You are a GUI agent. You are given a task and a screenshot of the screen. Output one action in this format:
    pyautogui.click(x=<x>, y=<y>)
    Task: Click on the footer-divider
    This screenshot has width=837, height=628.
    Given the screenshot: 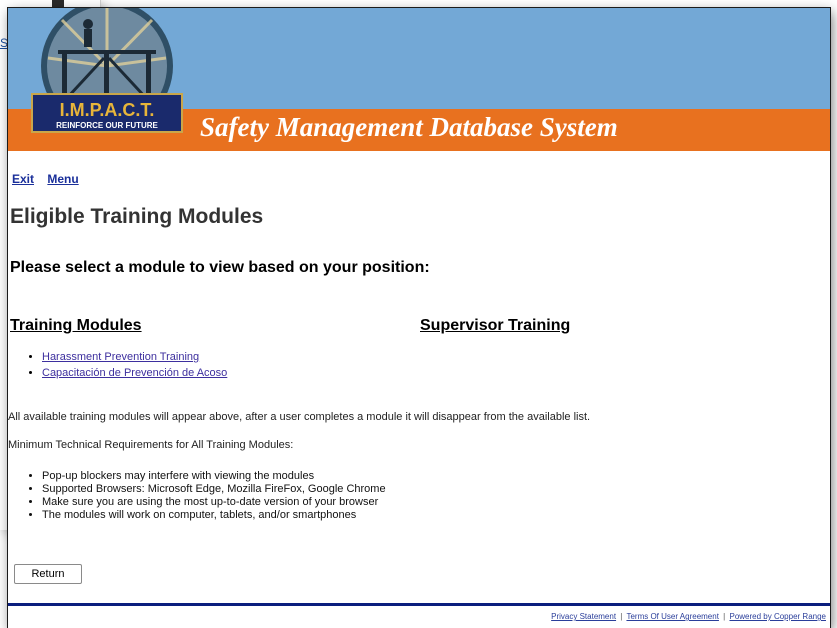 What is the action you would take?
    pyautogui.click(x=419, y=604)
    